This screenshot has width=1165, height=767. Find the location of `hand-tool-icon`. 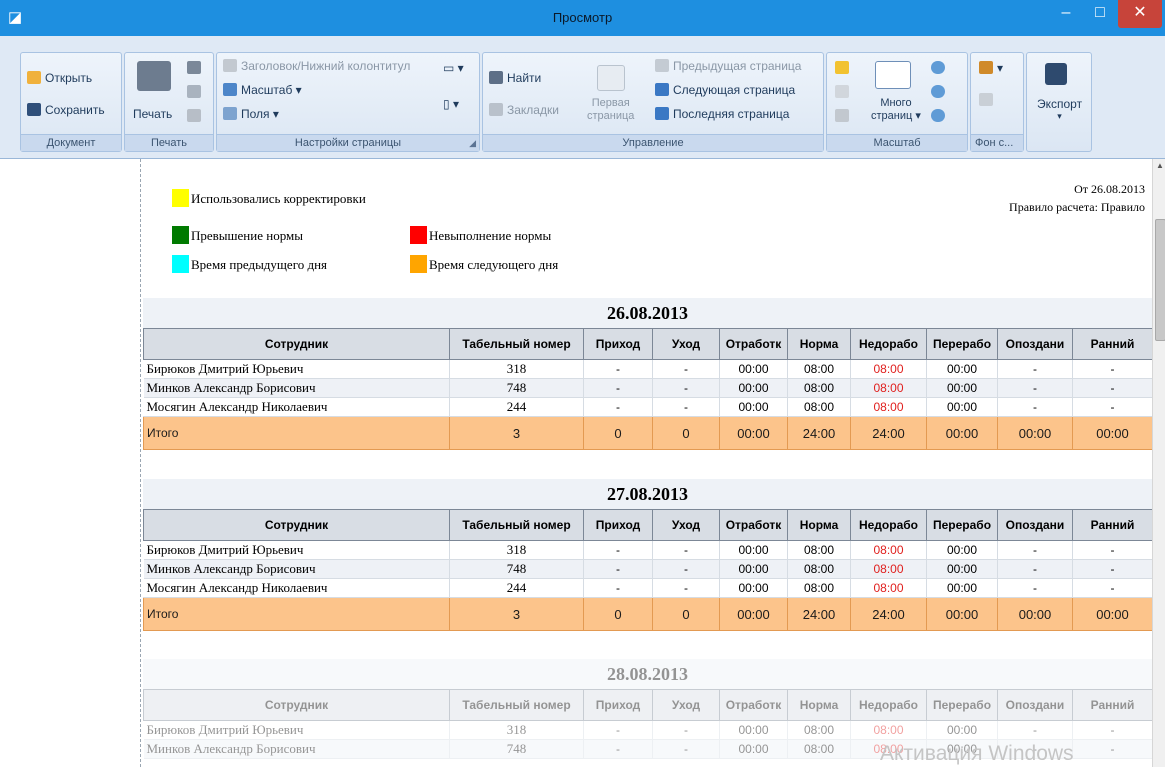

hand-tool-icon is located at coordinates (842, 91).